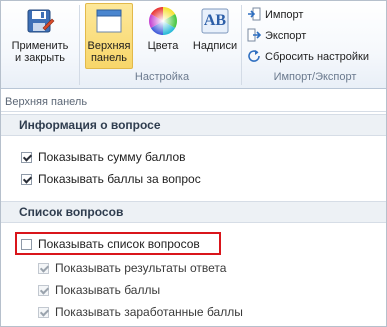 This screenshot has width=387, height=327. I want to click on checkbox-show-total-score, so click(26, 157).